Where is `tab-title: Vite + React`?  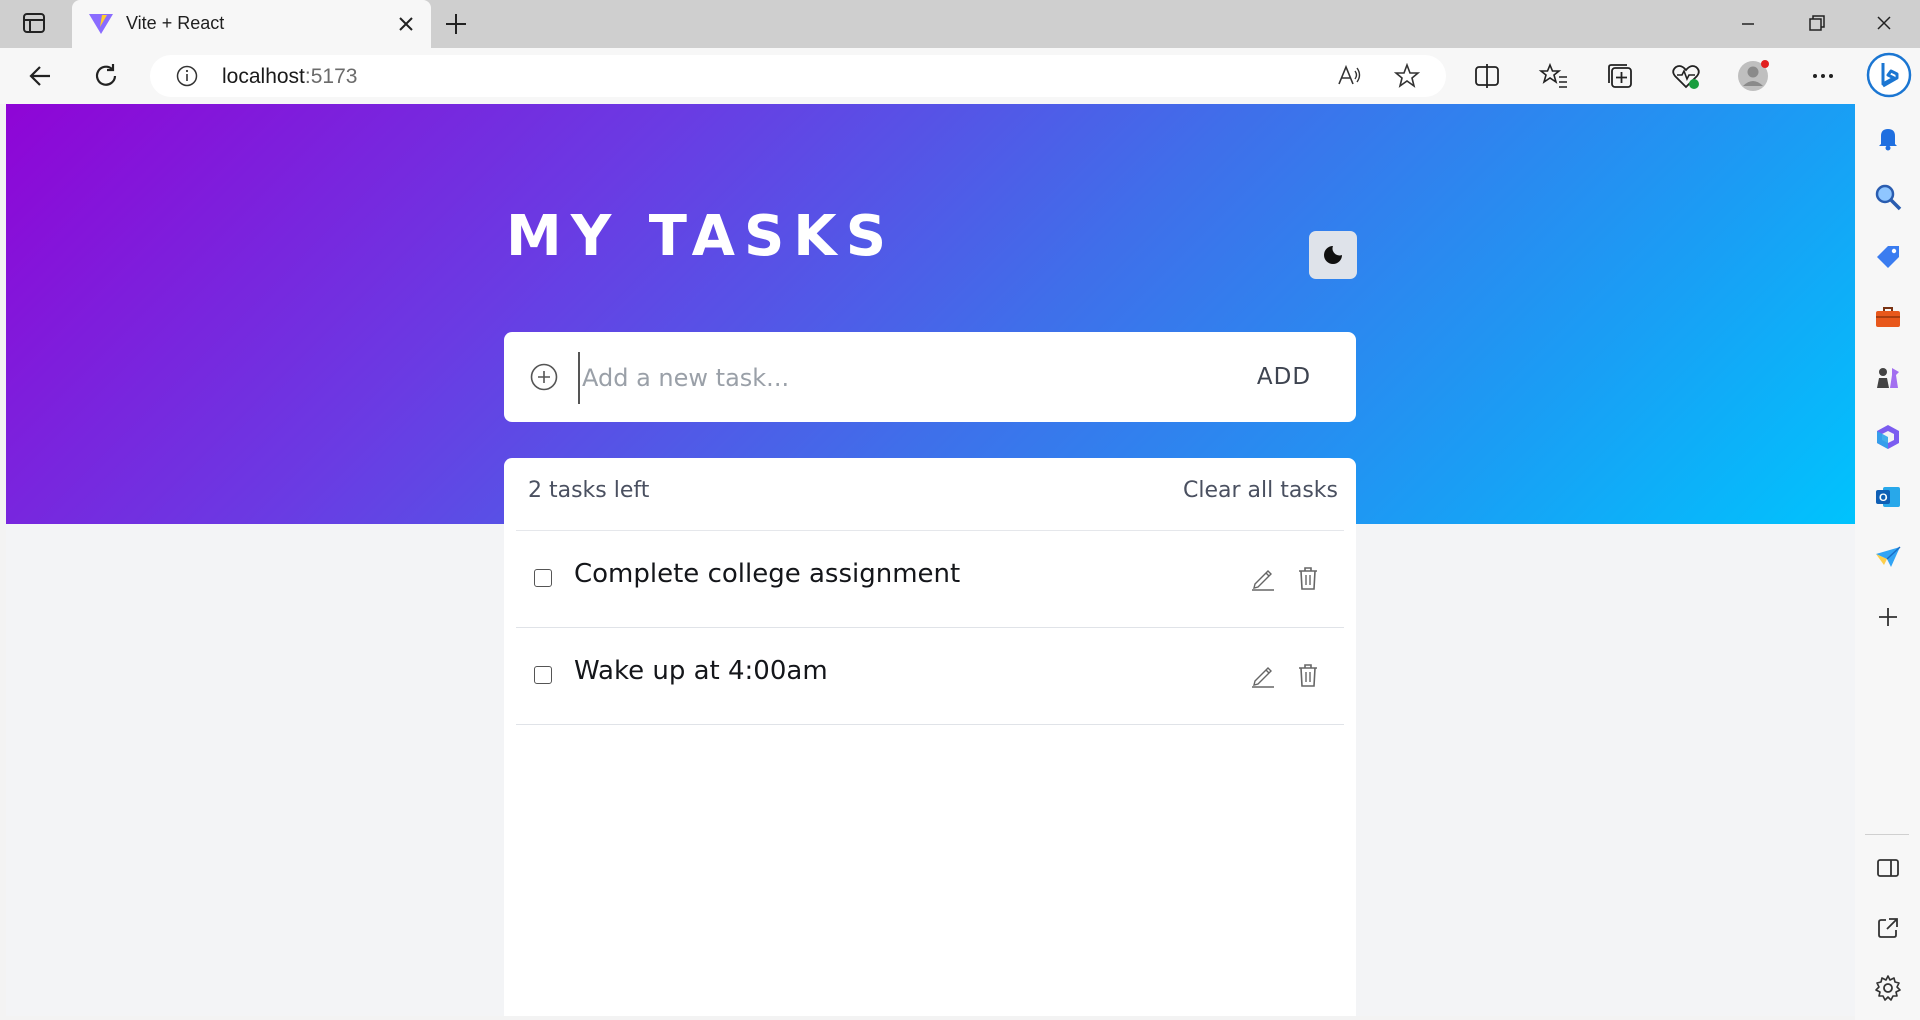
tab-title: Vite + React is located at coordinates (175, 23).